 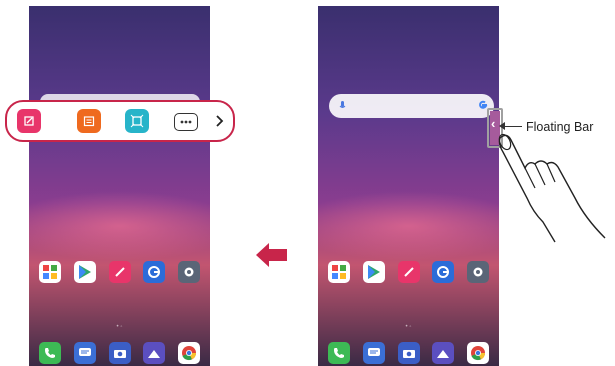 What do you see at coordinates (220, 121) in the screenshot?
I see `chevron-right-icon` at bounding box center [220, 121].